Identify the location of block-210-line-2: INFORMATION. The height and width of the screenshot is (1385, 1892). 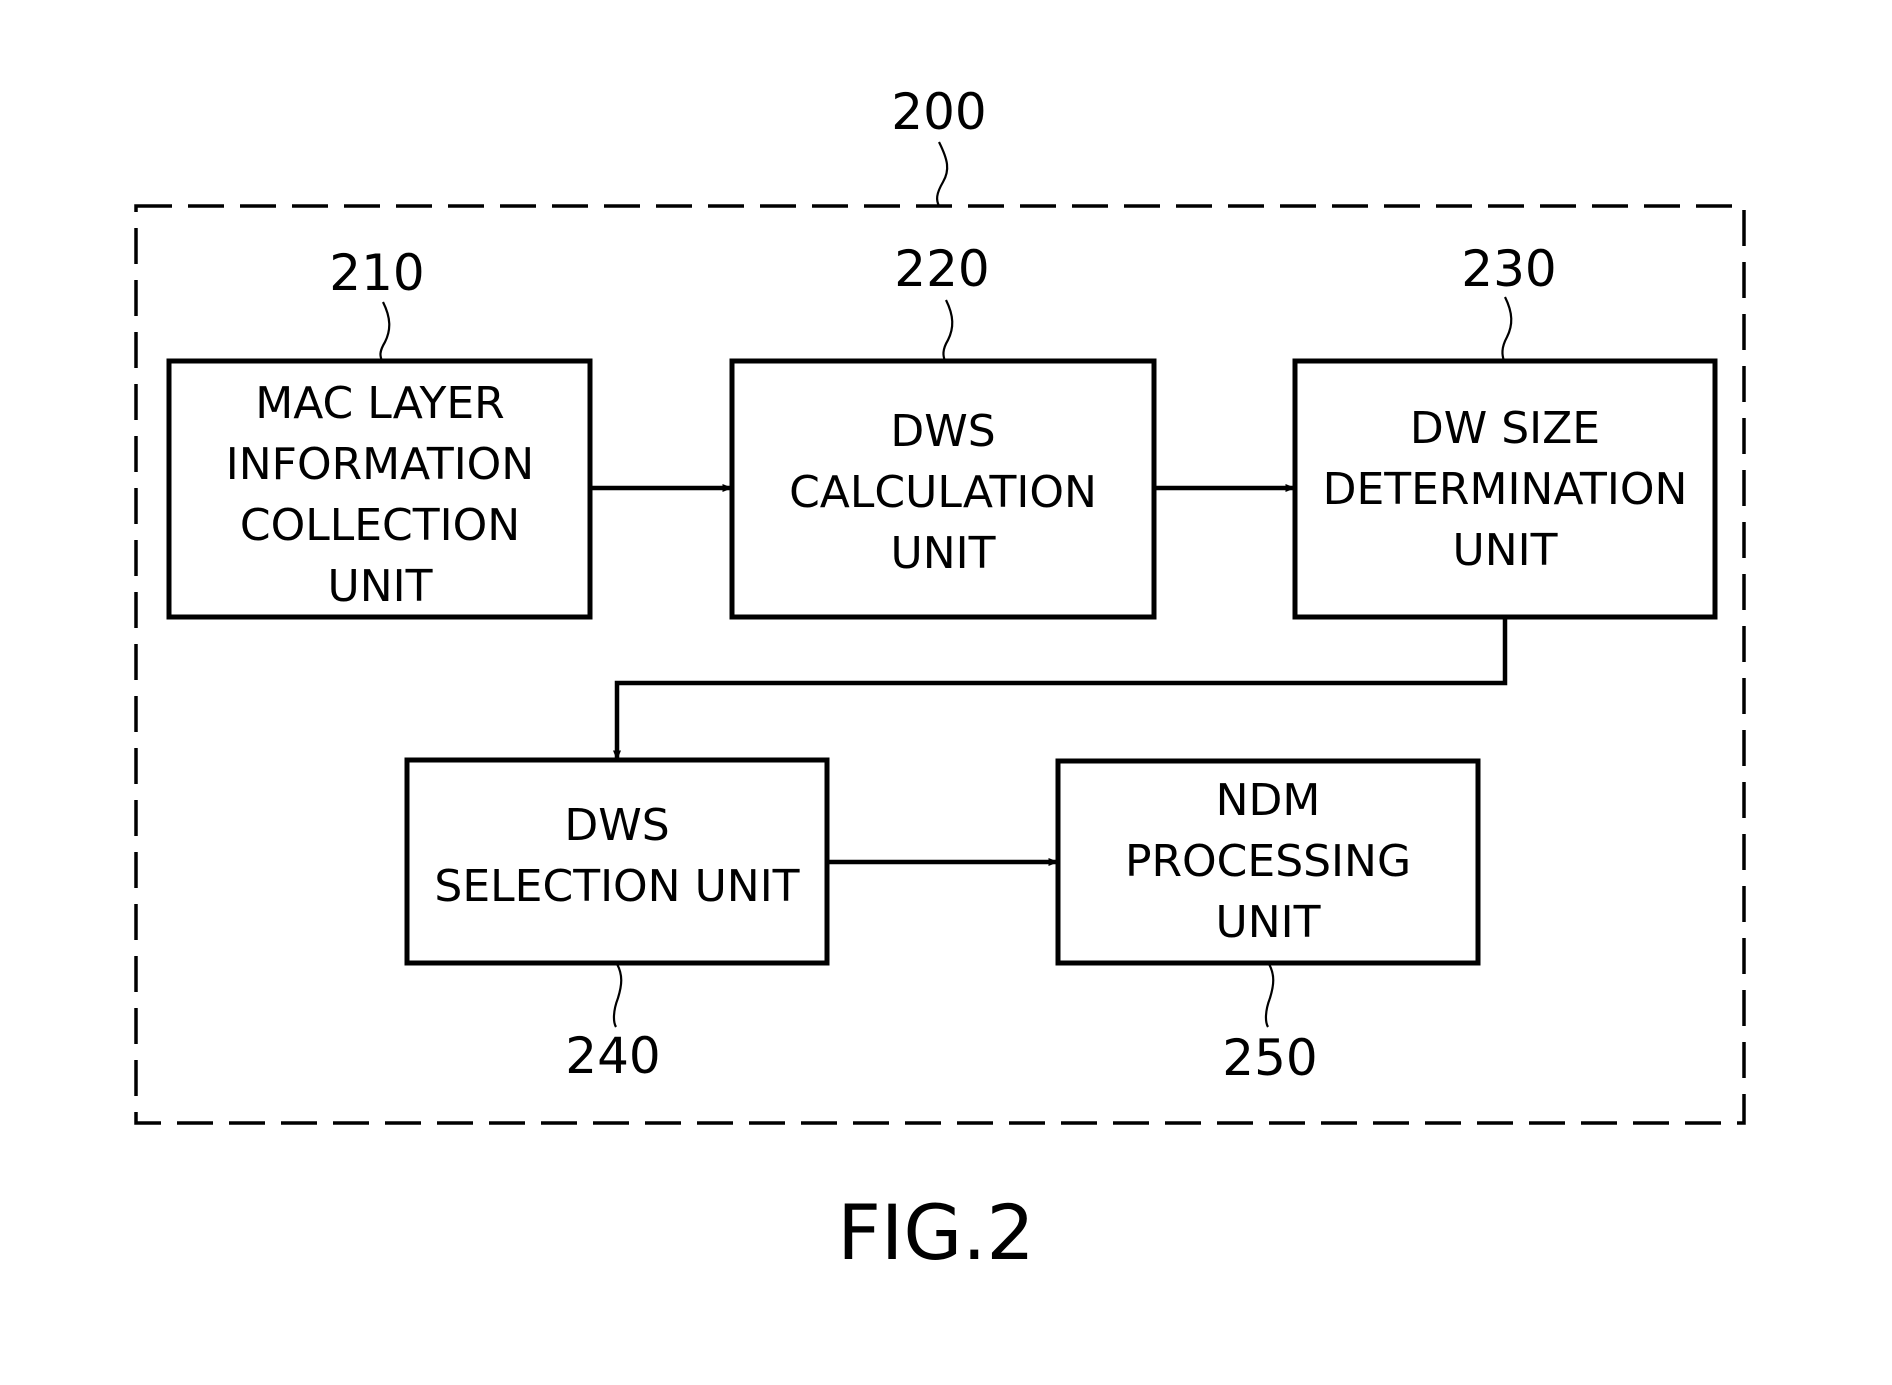
(380, 464).